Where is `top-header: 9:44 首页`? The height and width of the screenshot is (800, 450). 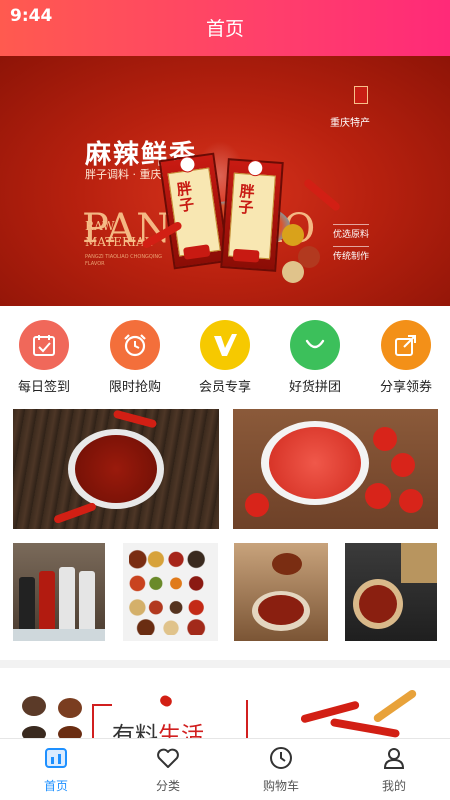 top-header: 9:44 首页 is located at coordinates (225, 28).